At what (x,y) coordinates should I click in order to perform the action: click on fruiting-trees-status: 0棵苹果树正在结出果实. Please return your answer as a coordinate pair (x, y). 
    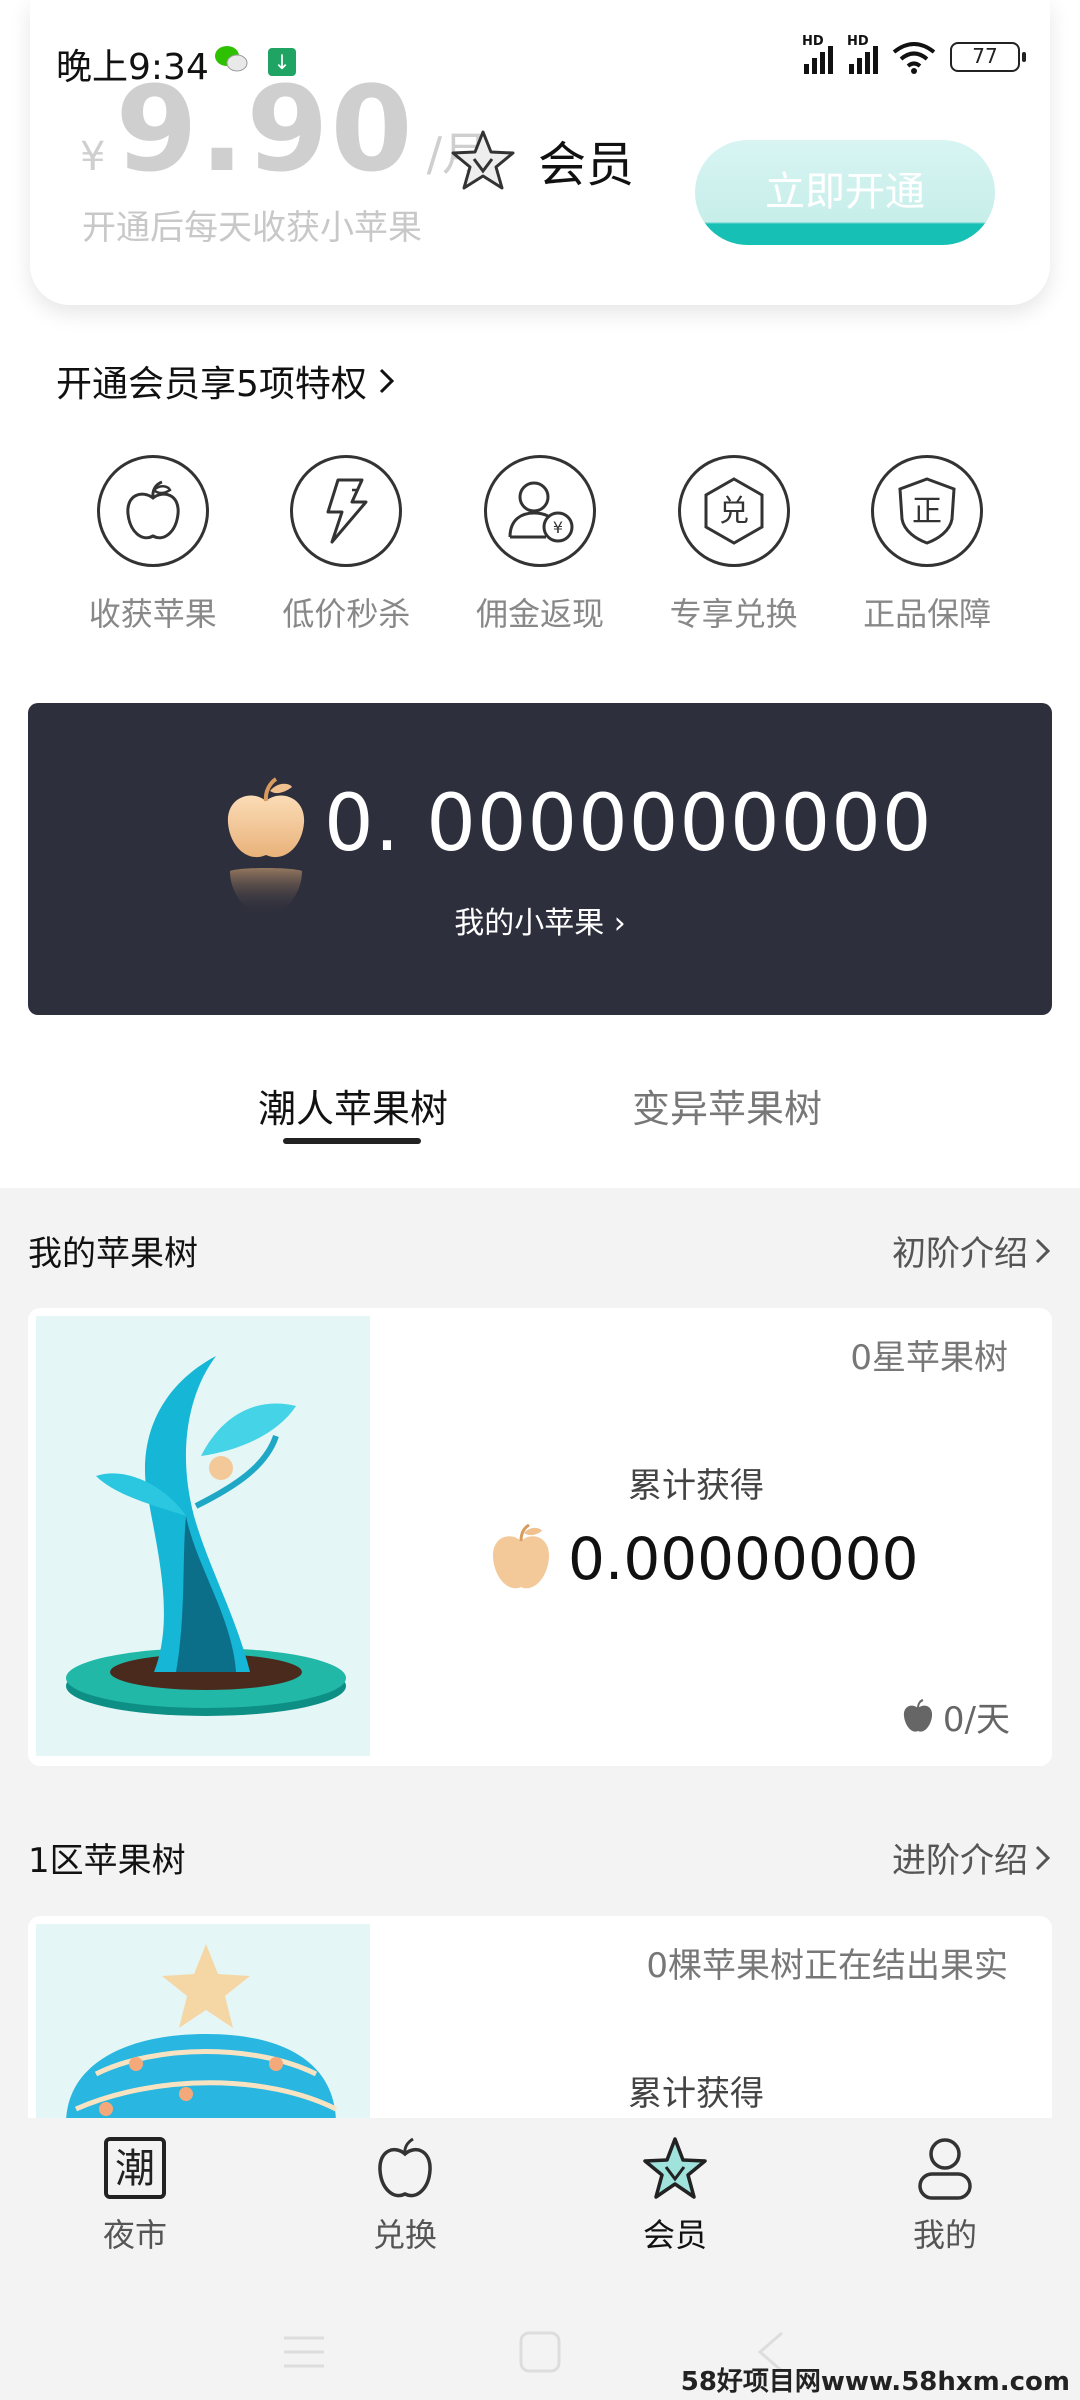
    Looking at the image, I should click on (827, 1966).